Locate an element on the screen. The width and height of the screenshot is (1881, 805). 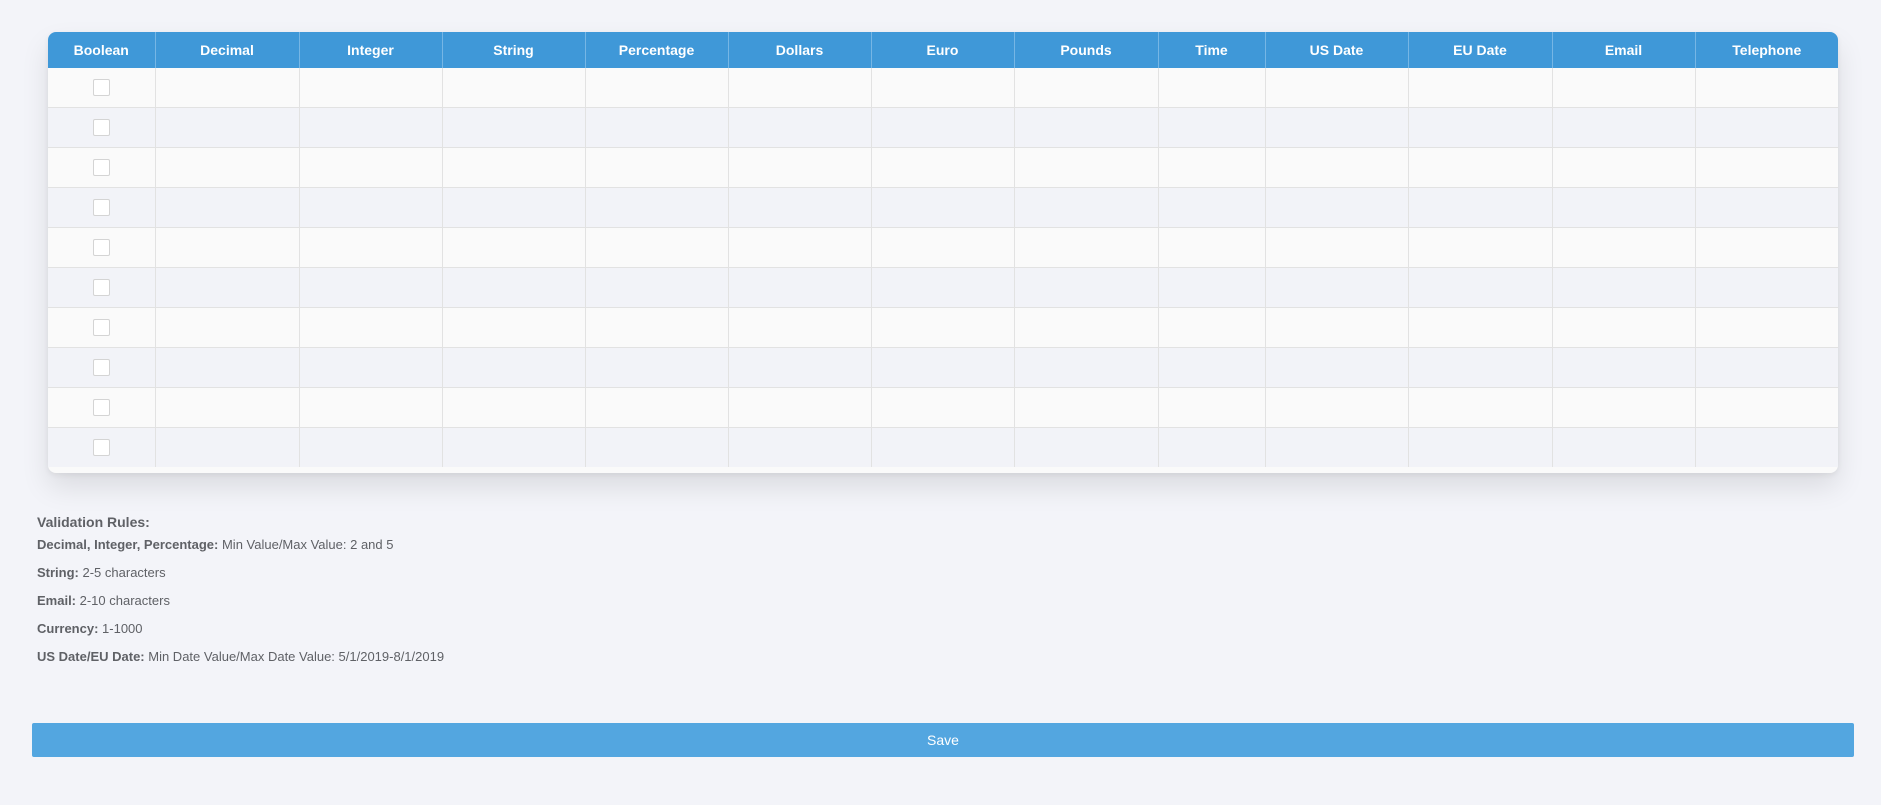
column-header-email: Email is located at coordinates (1623, 50).